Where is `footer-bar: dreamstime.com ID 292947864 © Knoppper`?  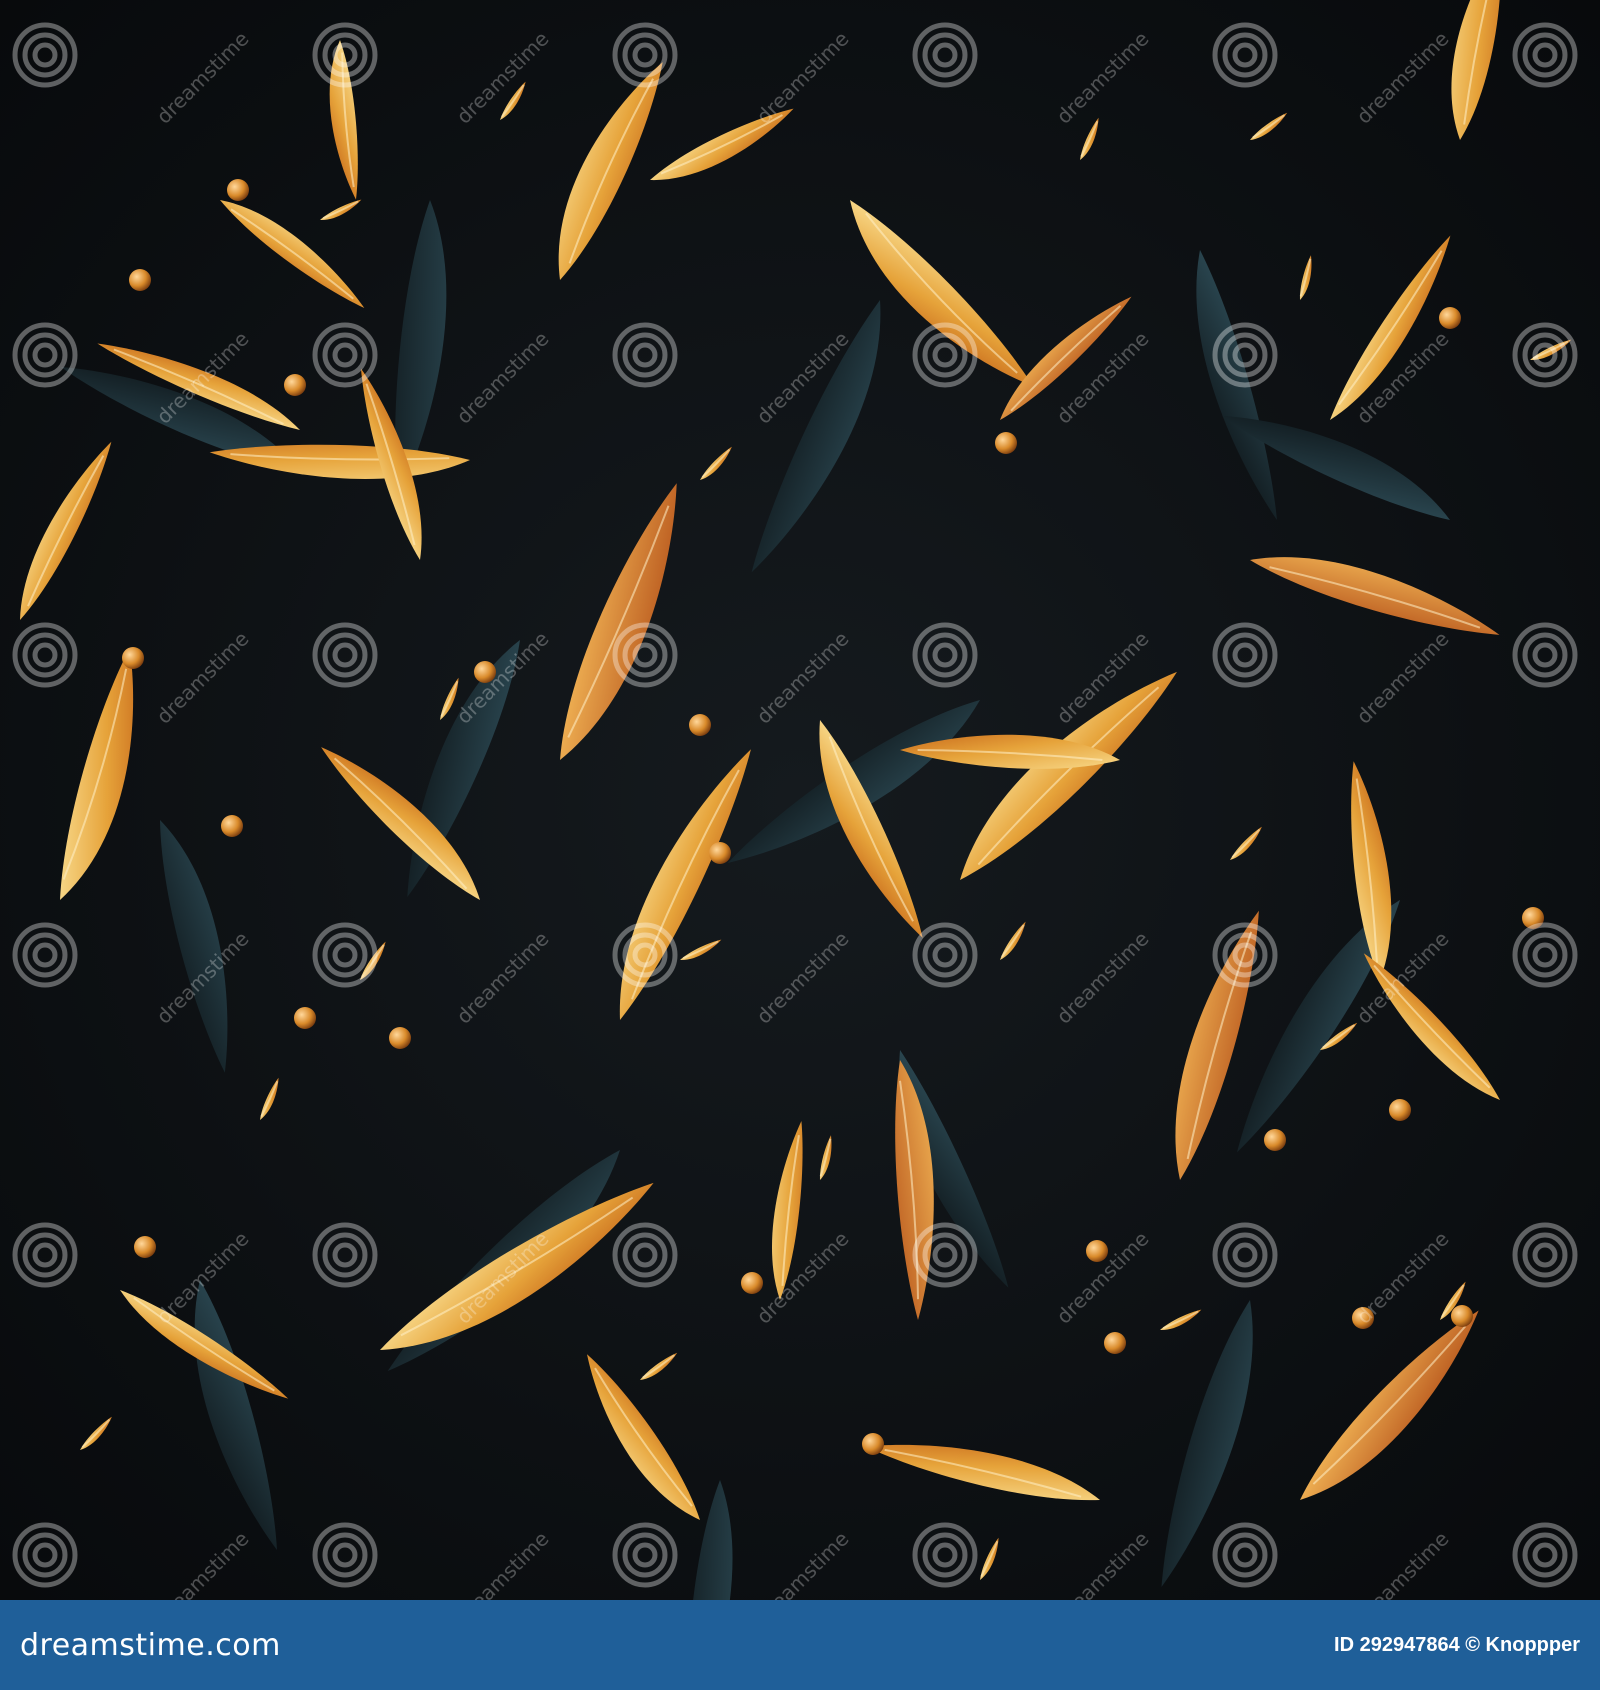
footer-bar: dreamstime.com ID 292947864 © Knoppper is located at coordinates (800, 1645).